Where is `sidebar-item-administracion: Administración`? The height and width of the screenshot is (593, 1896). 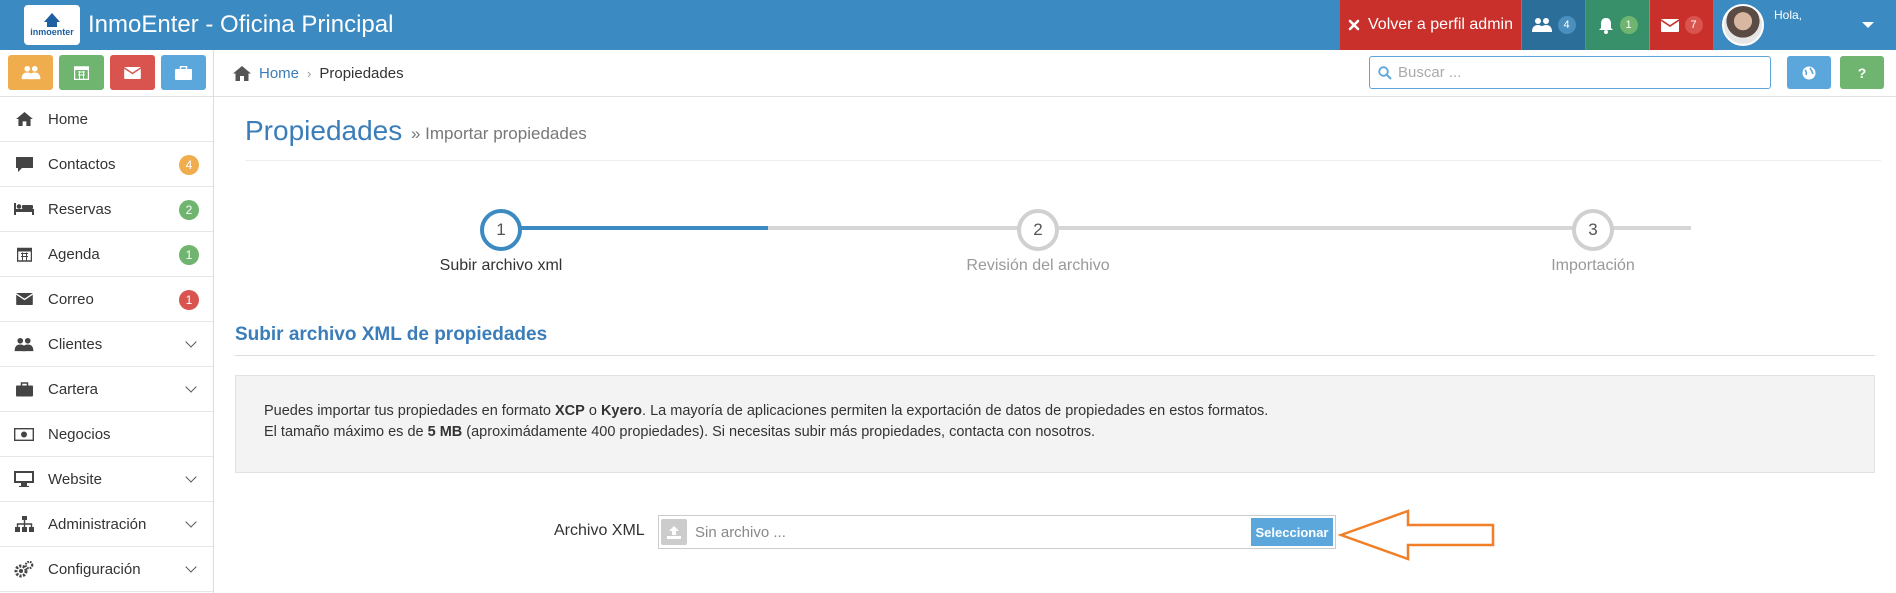 sidebar-item-administracion: Administración is located at coordinates (106, 524).